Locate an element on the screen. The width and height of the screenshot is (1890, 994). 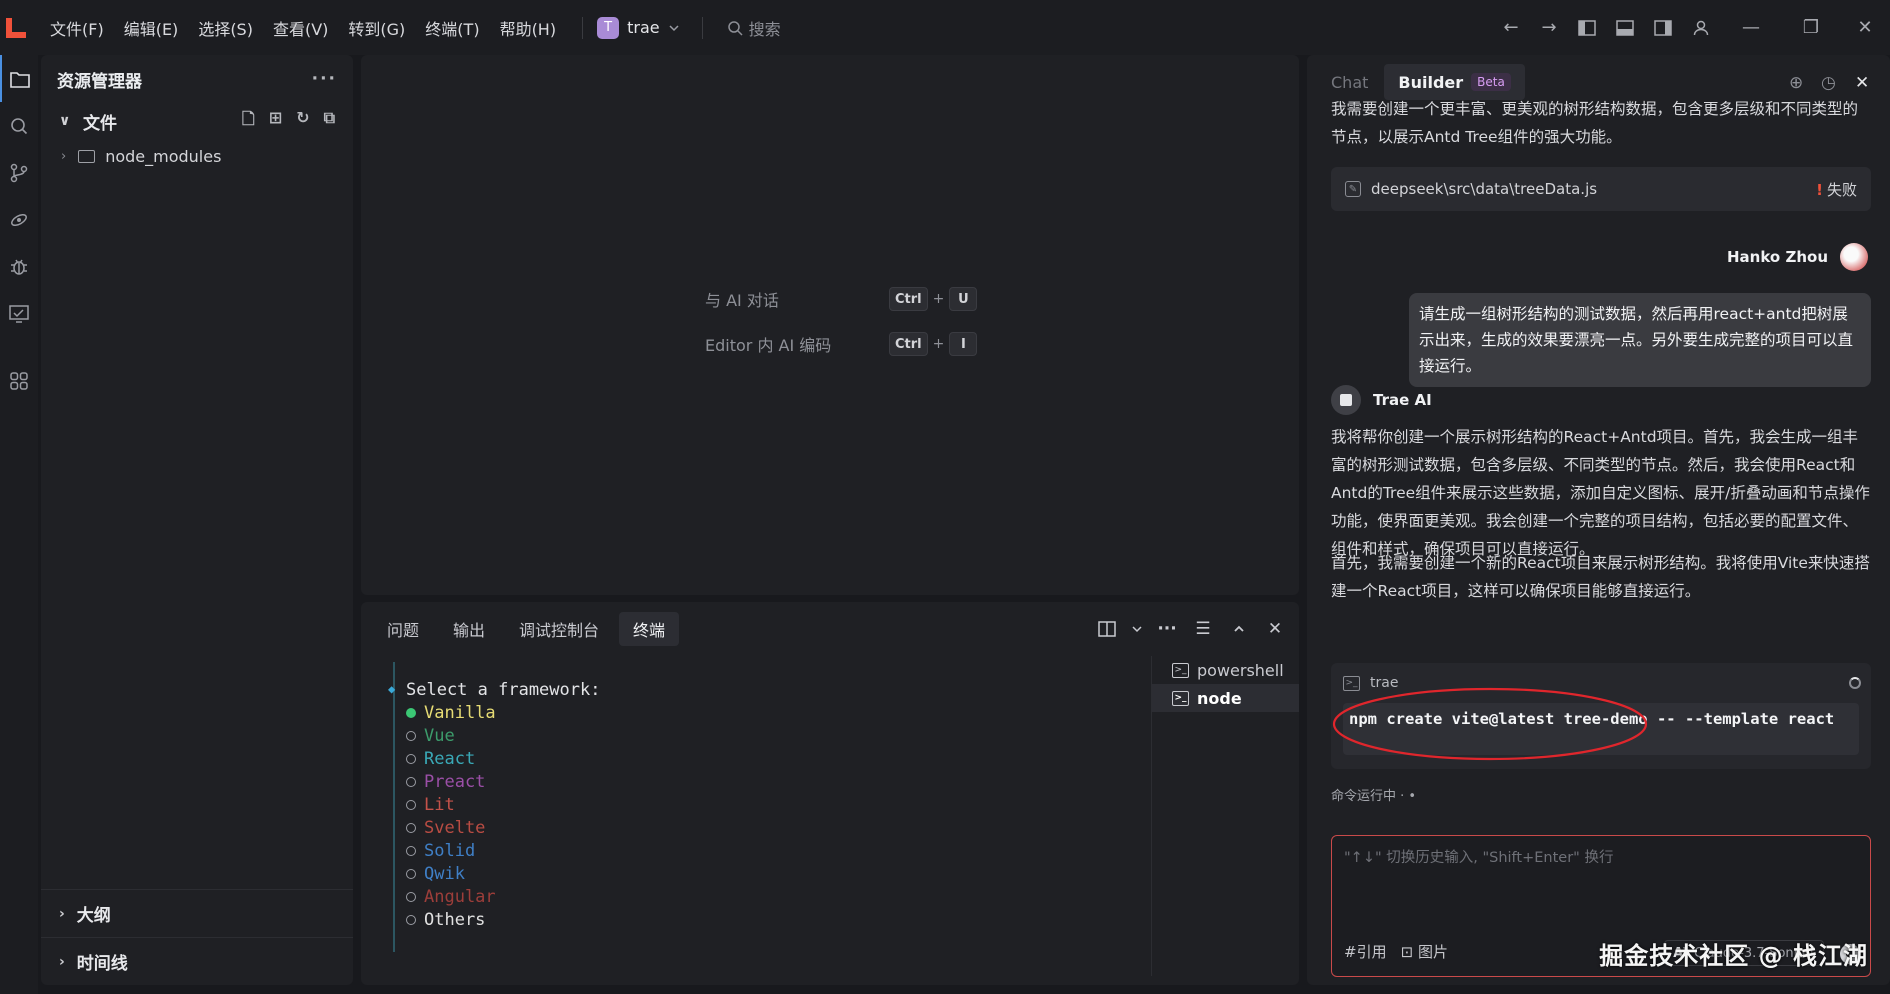
user-name: Hanko Zhou is located at coordinates (1777, 257).